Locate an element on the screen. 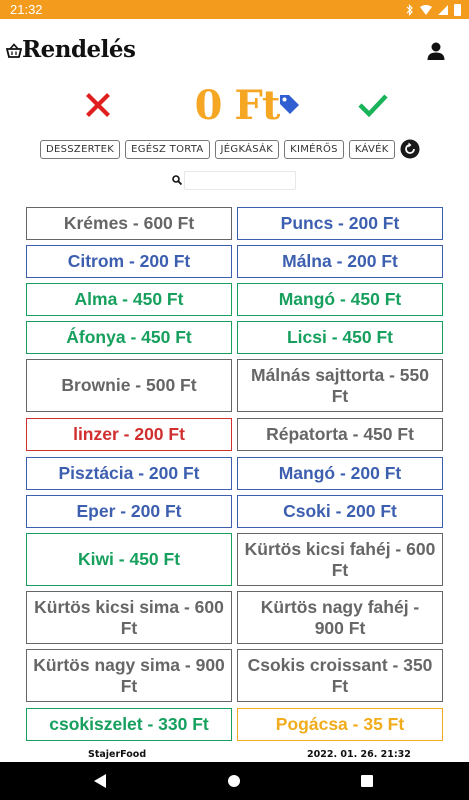 The image size is (469, 800). product-label: Mangó - 450 Ft is located at coordinates (340, 299).